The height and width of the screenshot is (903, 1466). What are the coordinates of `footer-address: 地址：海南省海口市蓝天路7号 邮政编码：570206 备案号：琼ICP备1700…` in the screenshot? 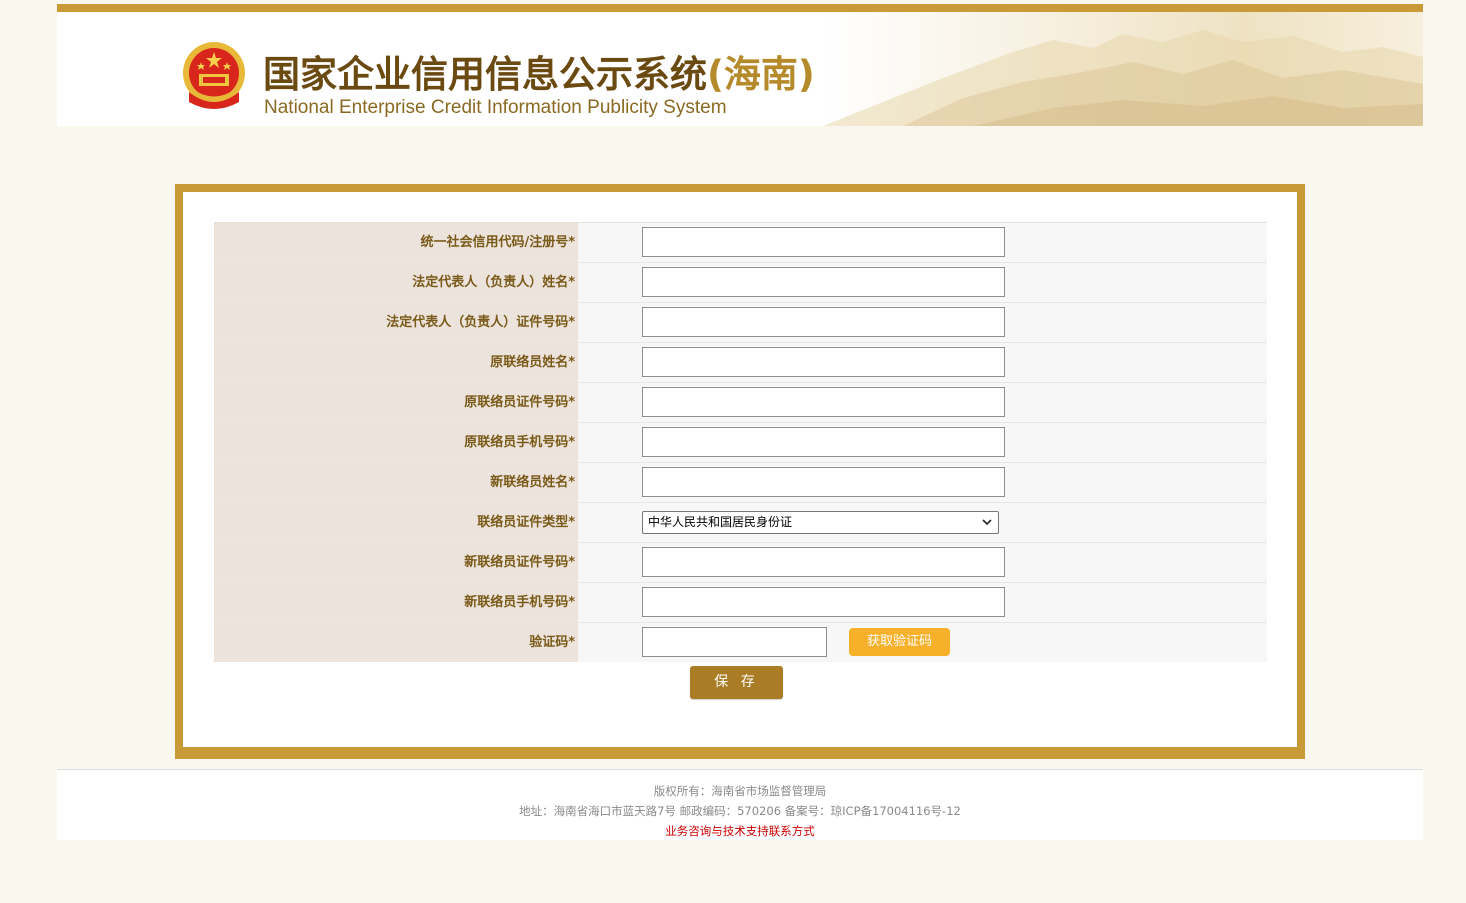 It's located at (740, 811).